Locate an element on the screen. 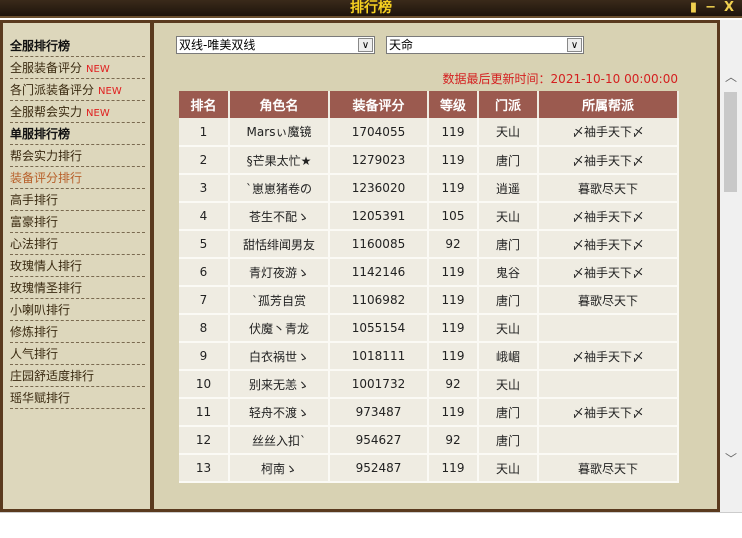 The image size is (742, 538). table-cell: 逍遥 is located at coordinates (508, 188).